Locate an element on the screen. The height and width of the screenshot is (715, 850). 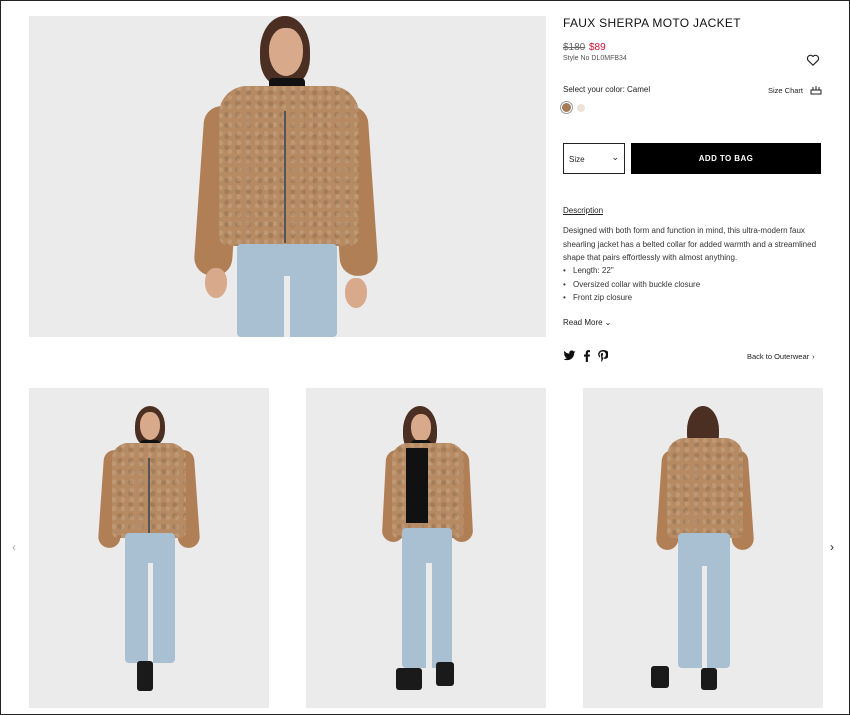
back-link-label: Back to Outerwear is located at coordinates (778, 356).